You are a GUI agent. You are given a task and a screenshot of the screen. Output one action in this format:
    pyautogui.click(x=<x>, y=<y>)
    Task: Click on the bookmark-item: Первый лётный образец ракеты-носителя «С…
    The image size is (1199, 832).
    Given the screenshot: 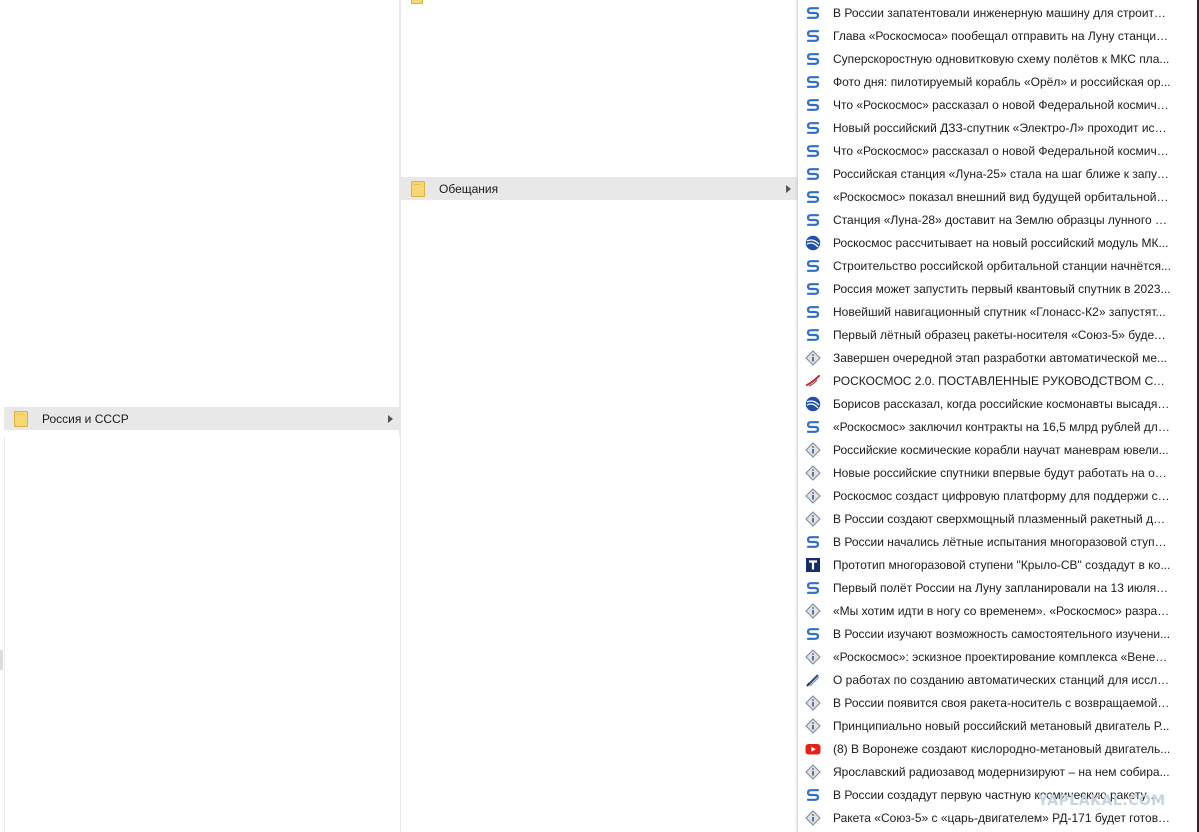 What is the action you would take?
    pyautogui.click(x=998, y=334)
    